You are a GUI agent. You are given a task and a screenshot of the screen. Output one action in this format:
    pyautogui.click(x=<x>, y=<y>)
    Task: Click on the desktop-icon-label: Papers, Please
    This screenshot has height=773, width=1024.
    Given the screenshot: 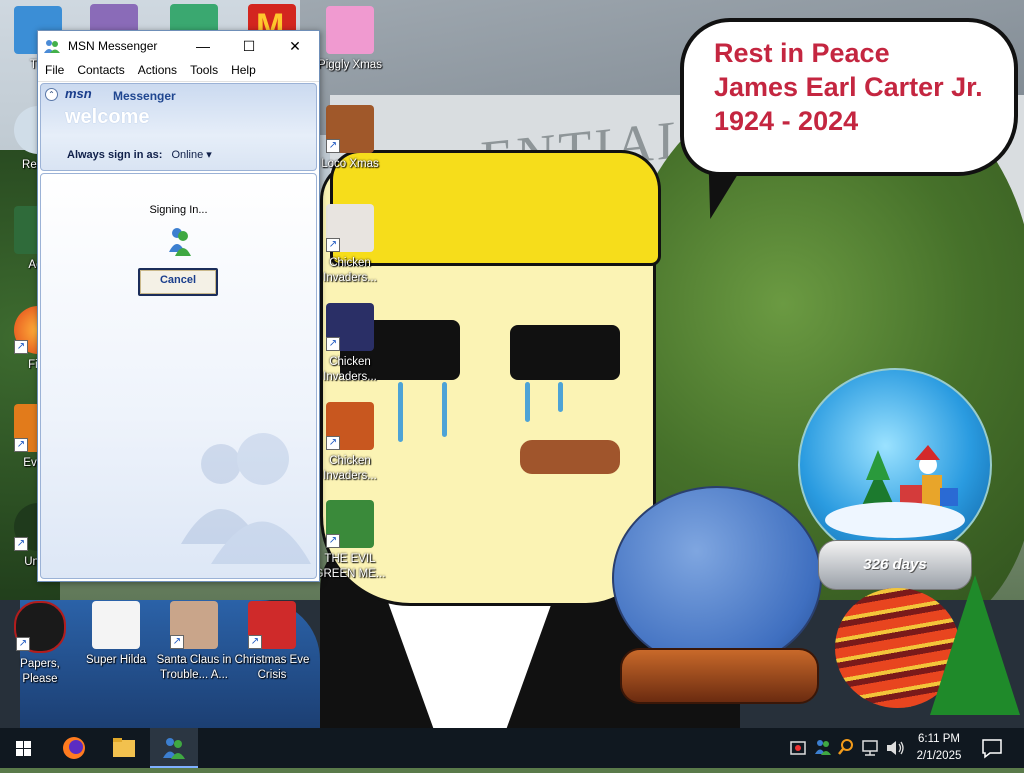 What is the action you would take?
    pyautogui.click(x=40, y=671)
    